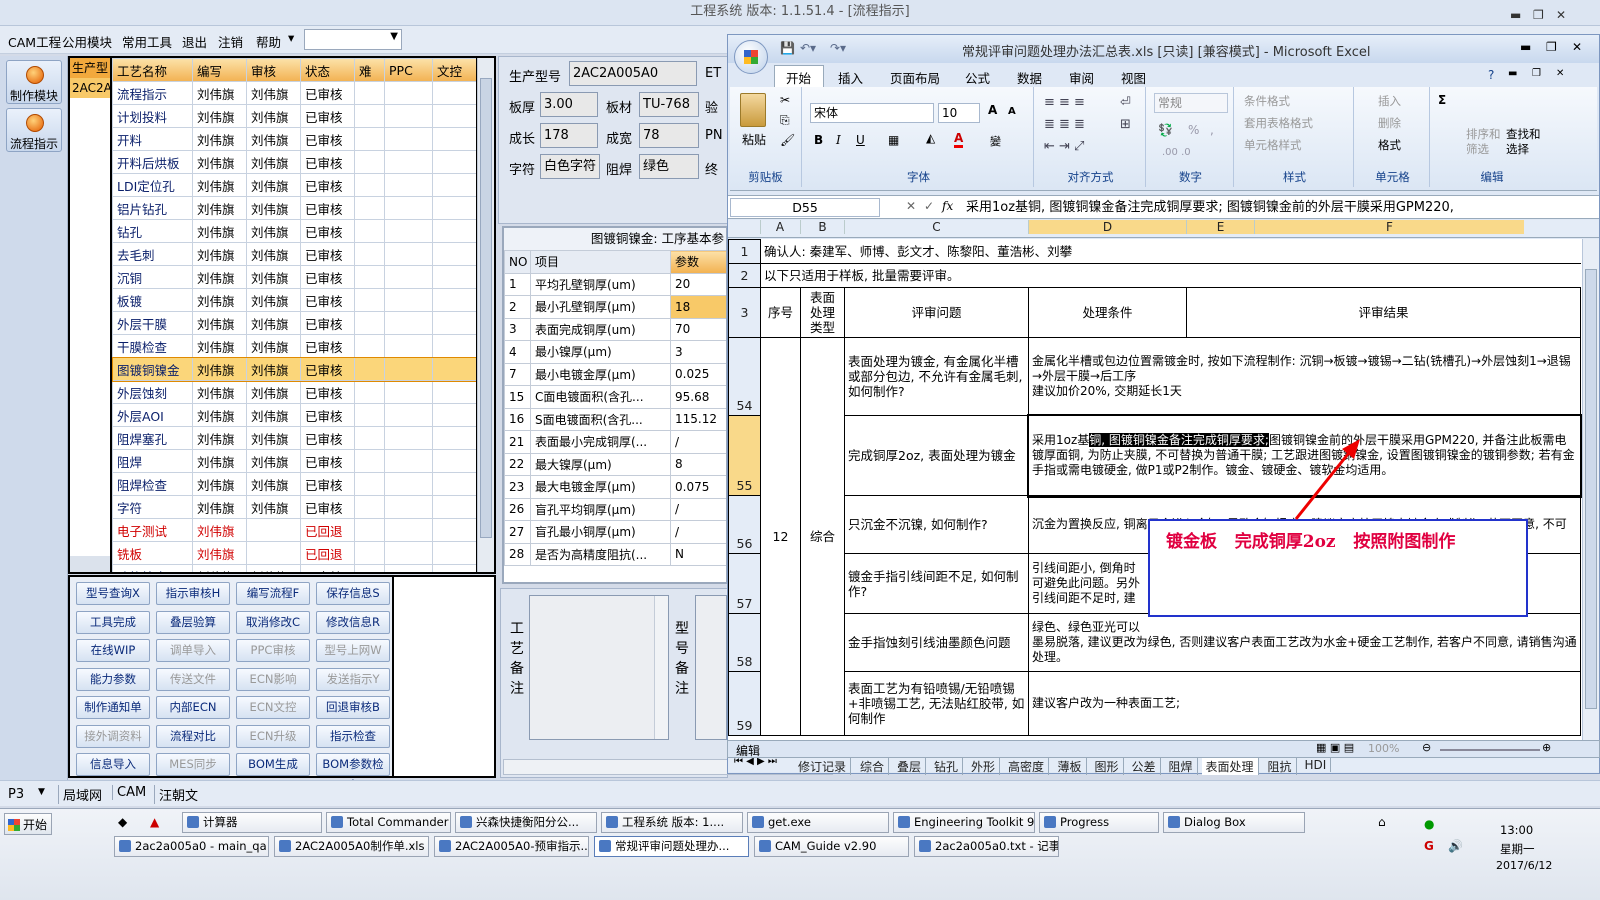  Describe the element at coordinates (291, 37) in the screenshot. I see `menu-dropdown-icon: ▾` at that location.